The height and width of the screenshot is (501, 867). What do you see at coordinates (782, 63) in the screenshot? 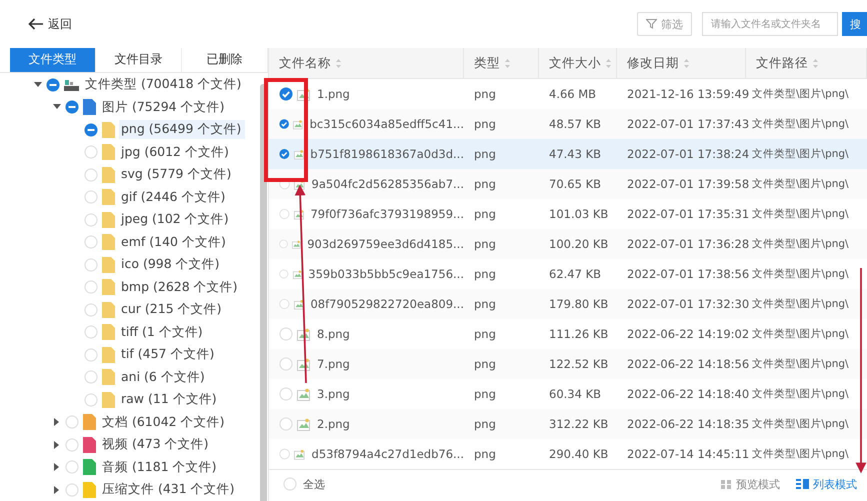
I see `column-header: 文件路径` at bounding box center [782, 63].